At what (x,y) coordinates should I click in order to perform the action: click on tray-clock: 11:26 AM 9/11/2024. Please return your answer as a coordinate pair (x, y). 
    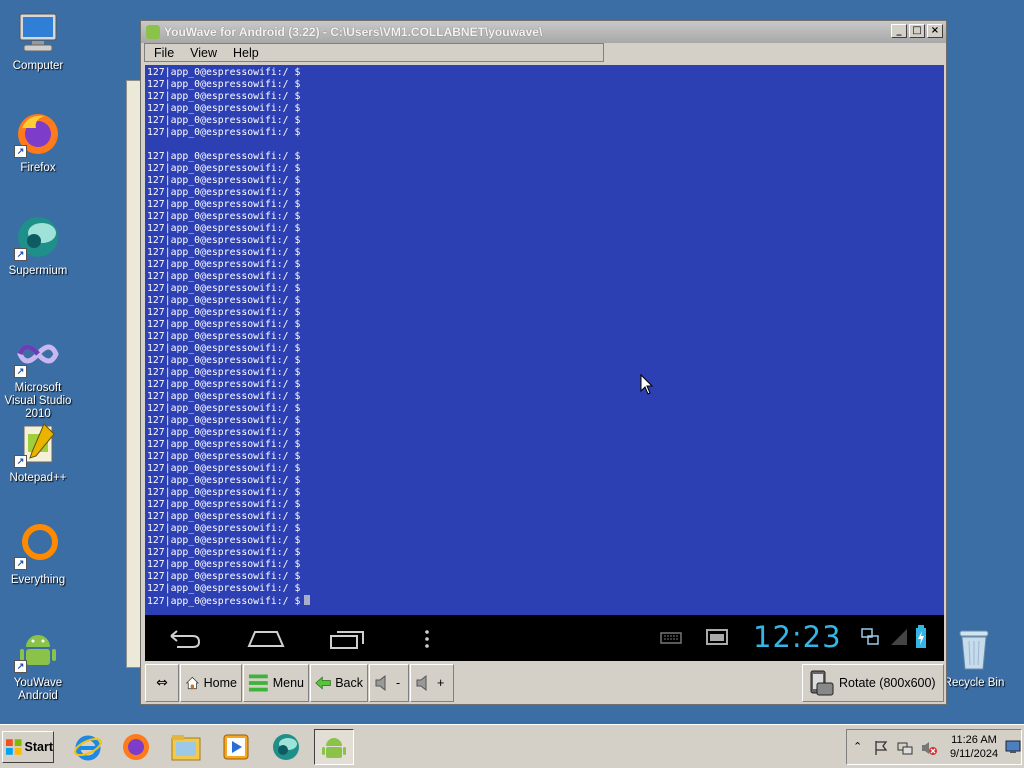
    Looking at the image, I should click on (974, 747).